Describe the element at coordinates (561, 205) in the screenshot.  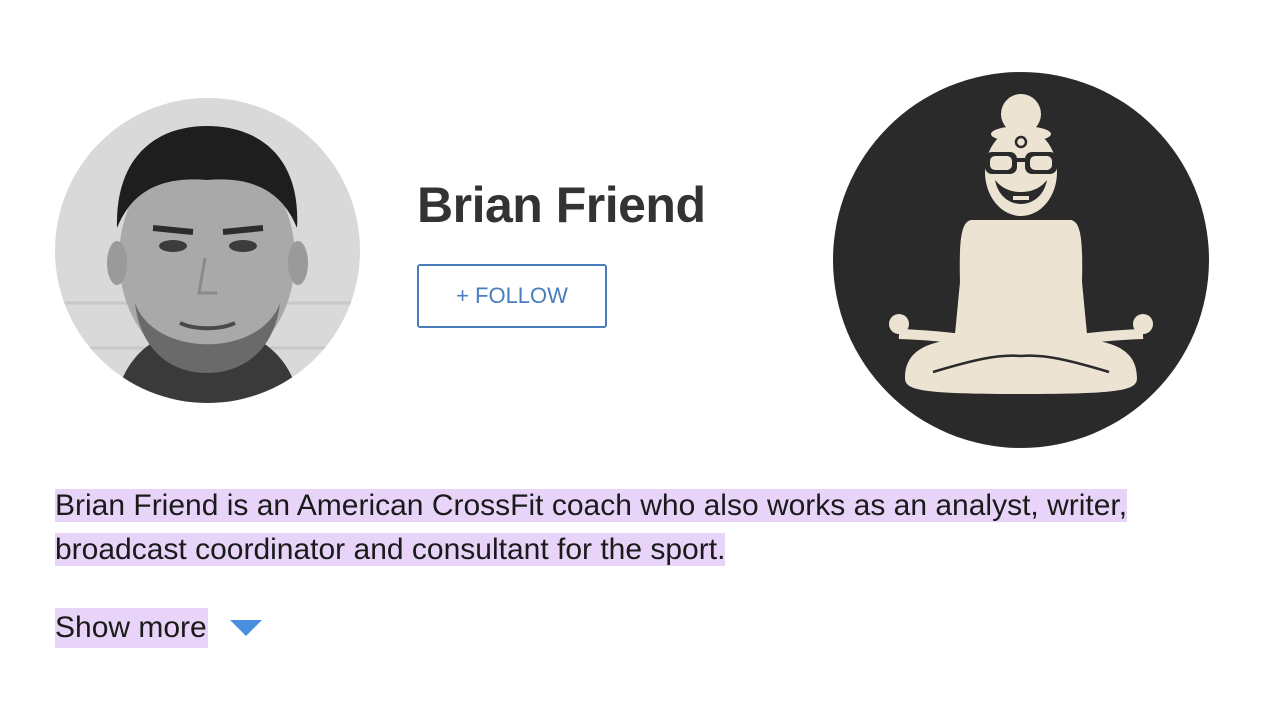
I see `profile-name: Brian Friend` at that location.